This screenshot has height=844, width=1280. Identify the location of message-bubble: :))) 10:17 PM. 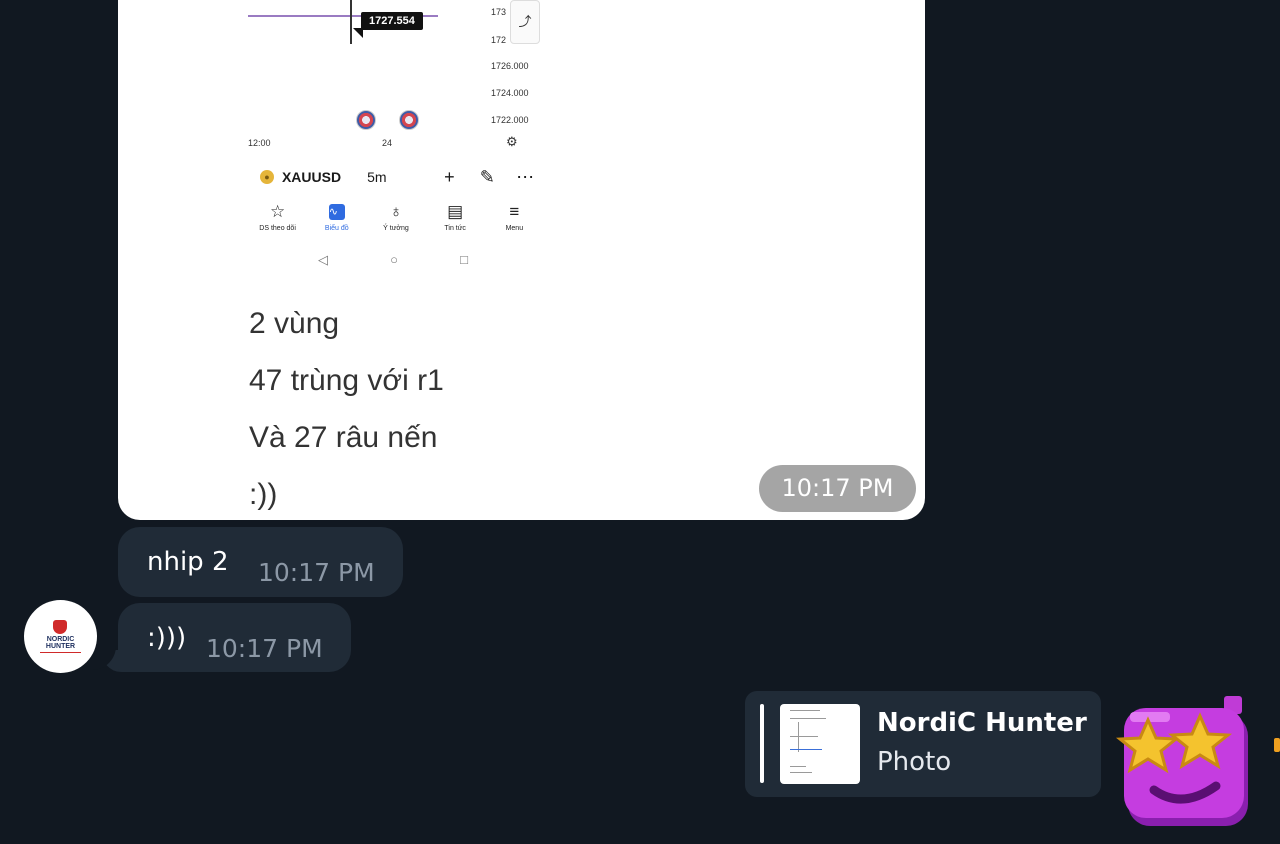
(234, 637).